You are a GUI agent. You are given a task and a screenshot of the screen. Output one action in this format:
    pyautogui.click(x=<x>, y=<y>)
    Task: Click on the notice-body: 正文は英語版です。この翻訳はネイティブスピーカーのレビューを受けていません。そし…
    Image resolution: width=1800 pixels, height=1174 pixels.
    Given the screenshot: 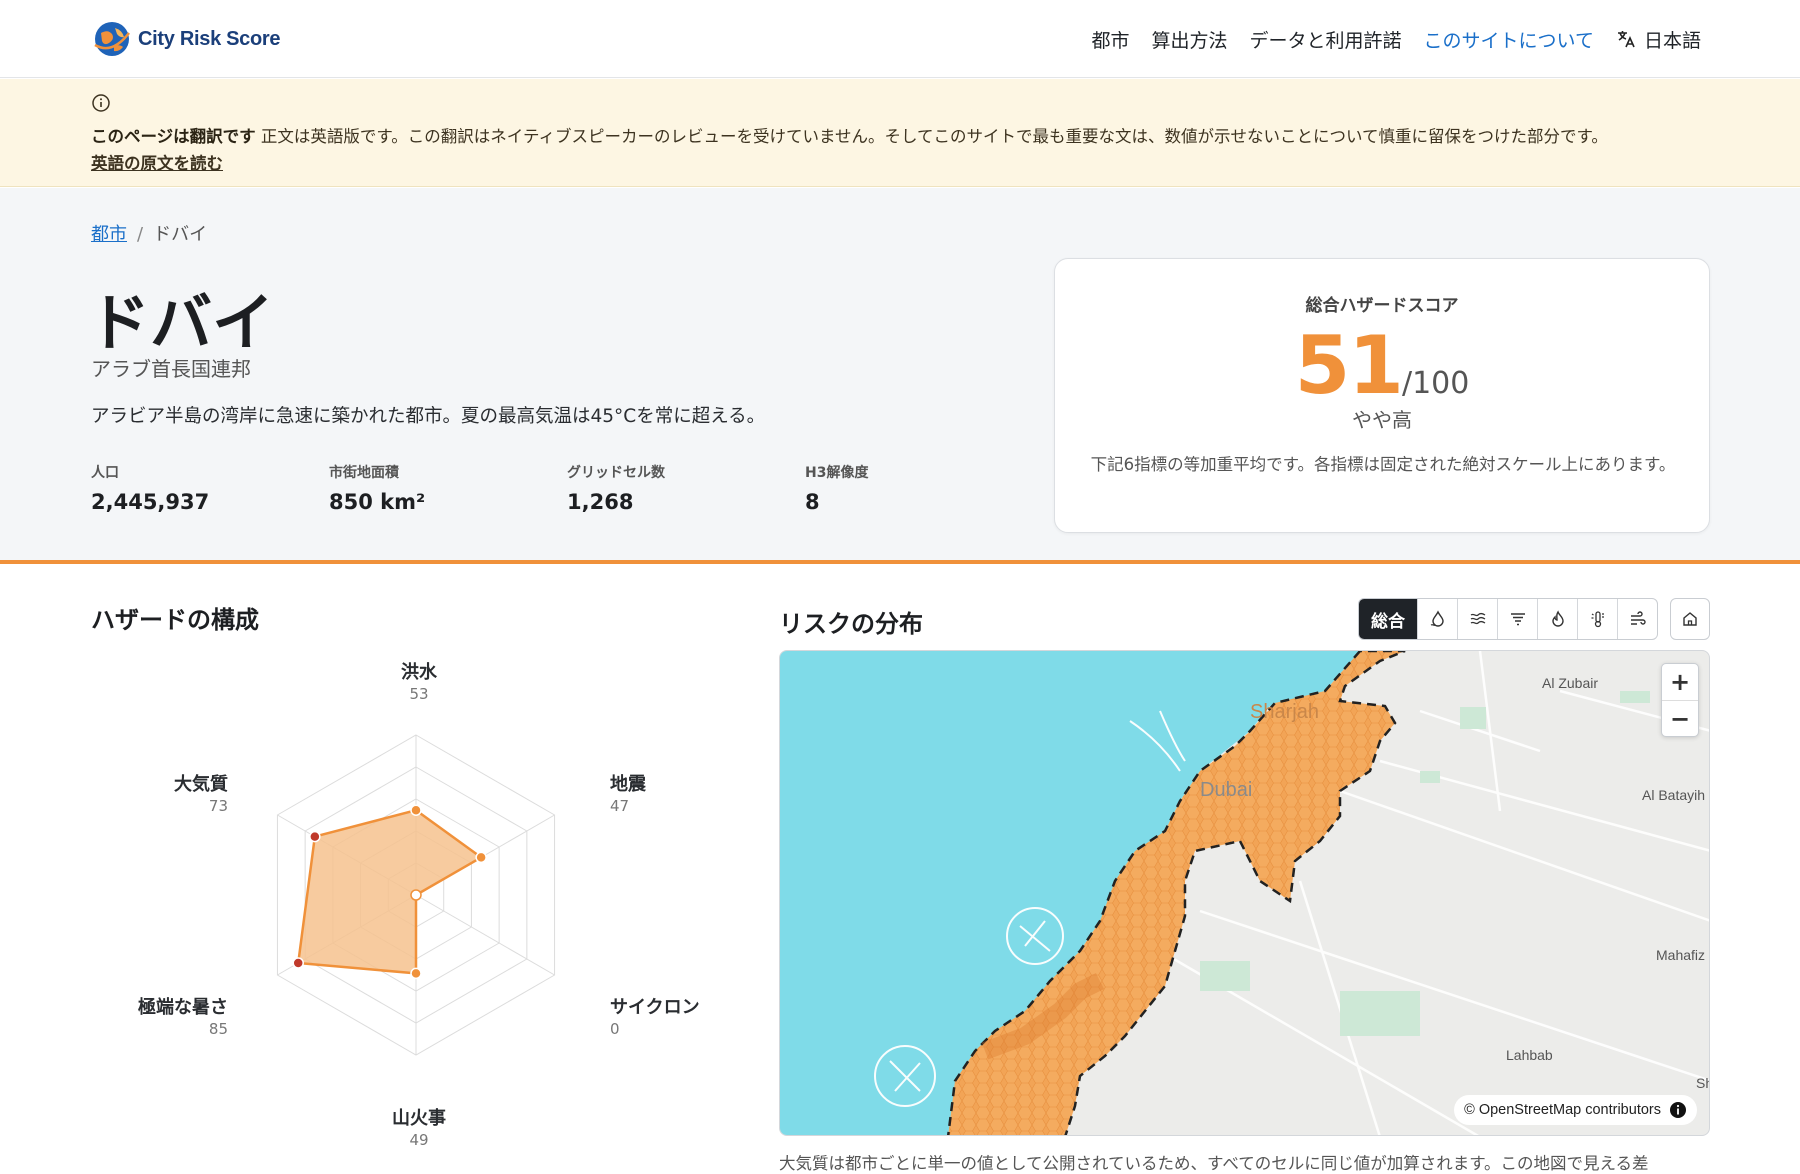 What is the action you would take?
    pyautogui.click(x=934, y=136)
    